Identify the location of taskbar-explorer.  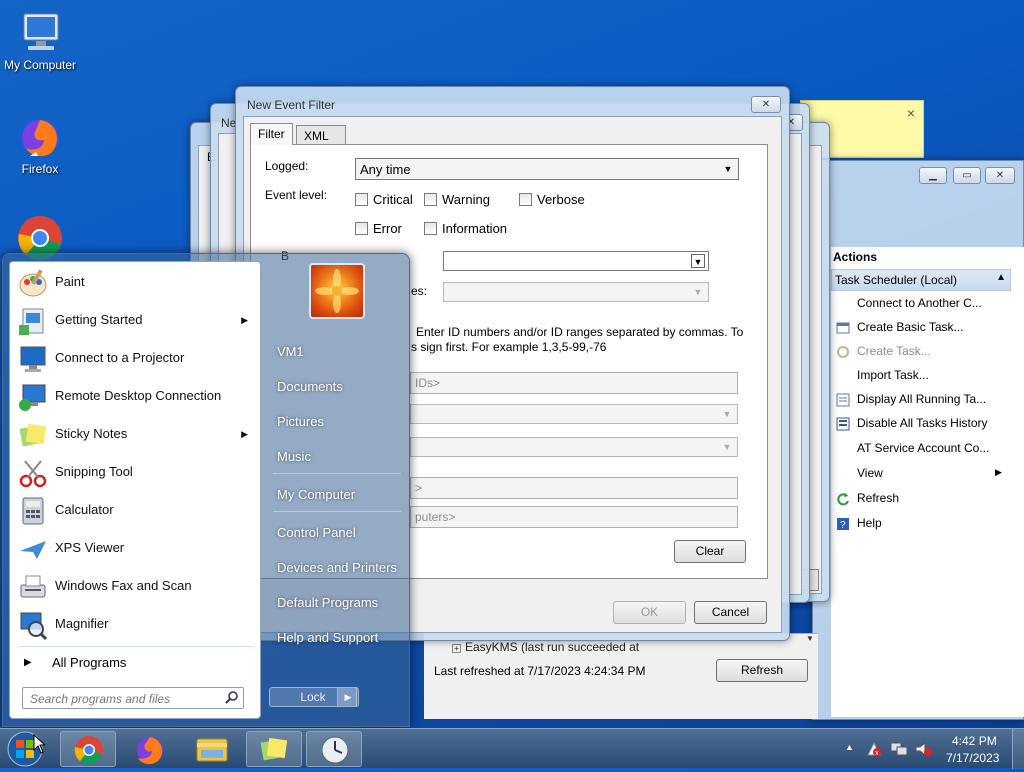
(212, 749).